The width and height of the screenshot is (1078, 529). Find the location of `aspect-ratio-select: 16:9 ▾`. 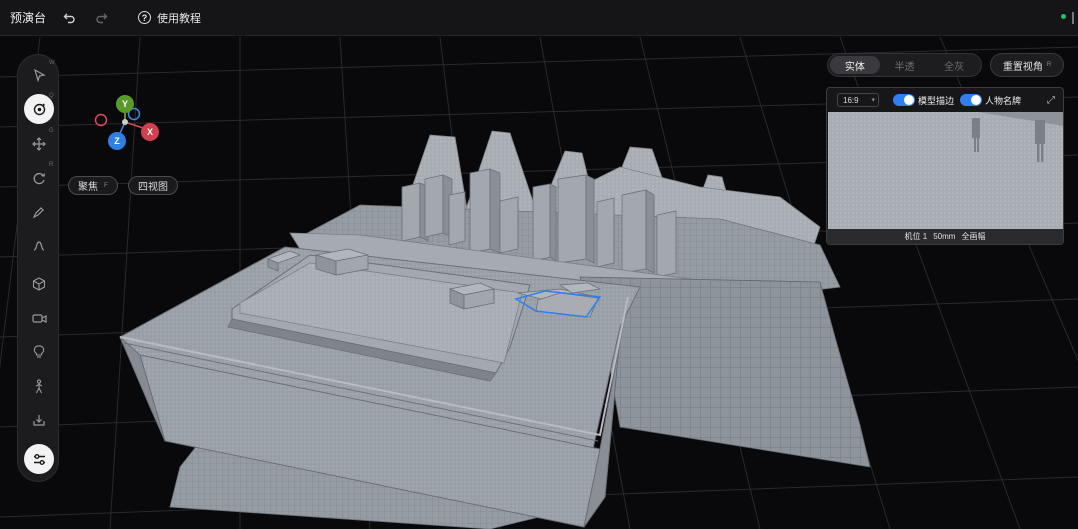

aspect-ratio-select: 16:9 ▾ is located at coordinates (858, 100).